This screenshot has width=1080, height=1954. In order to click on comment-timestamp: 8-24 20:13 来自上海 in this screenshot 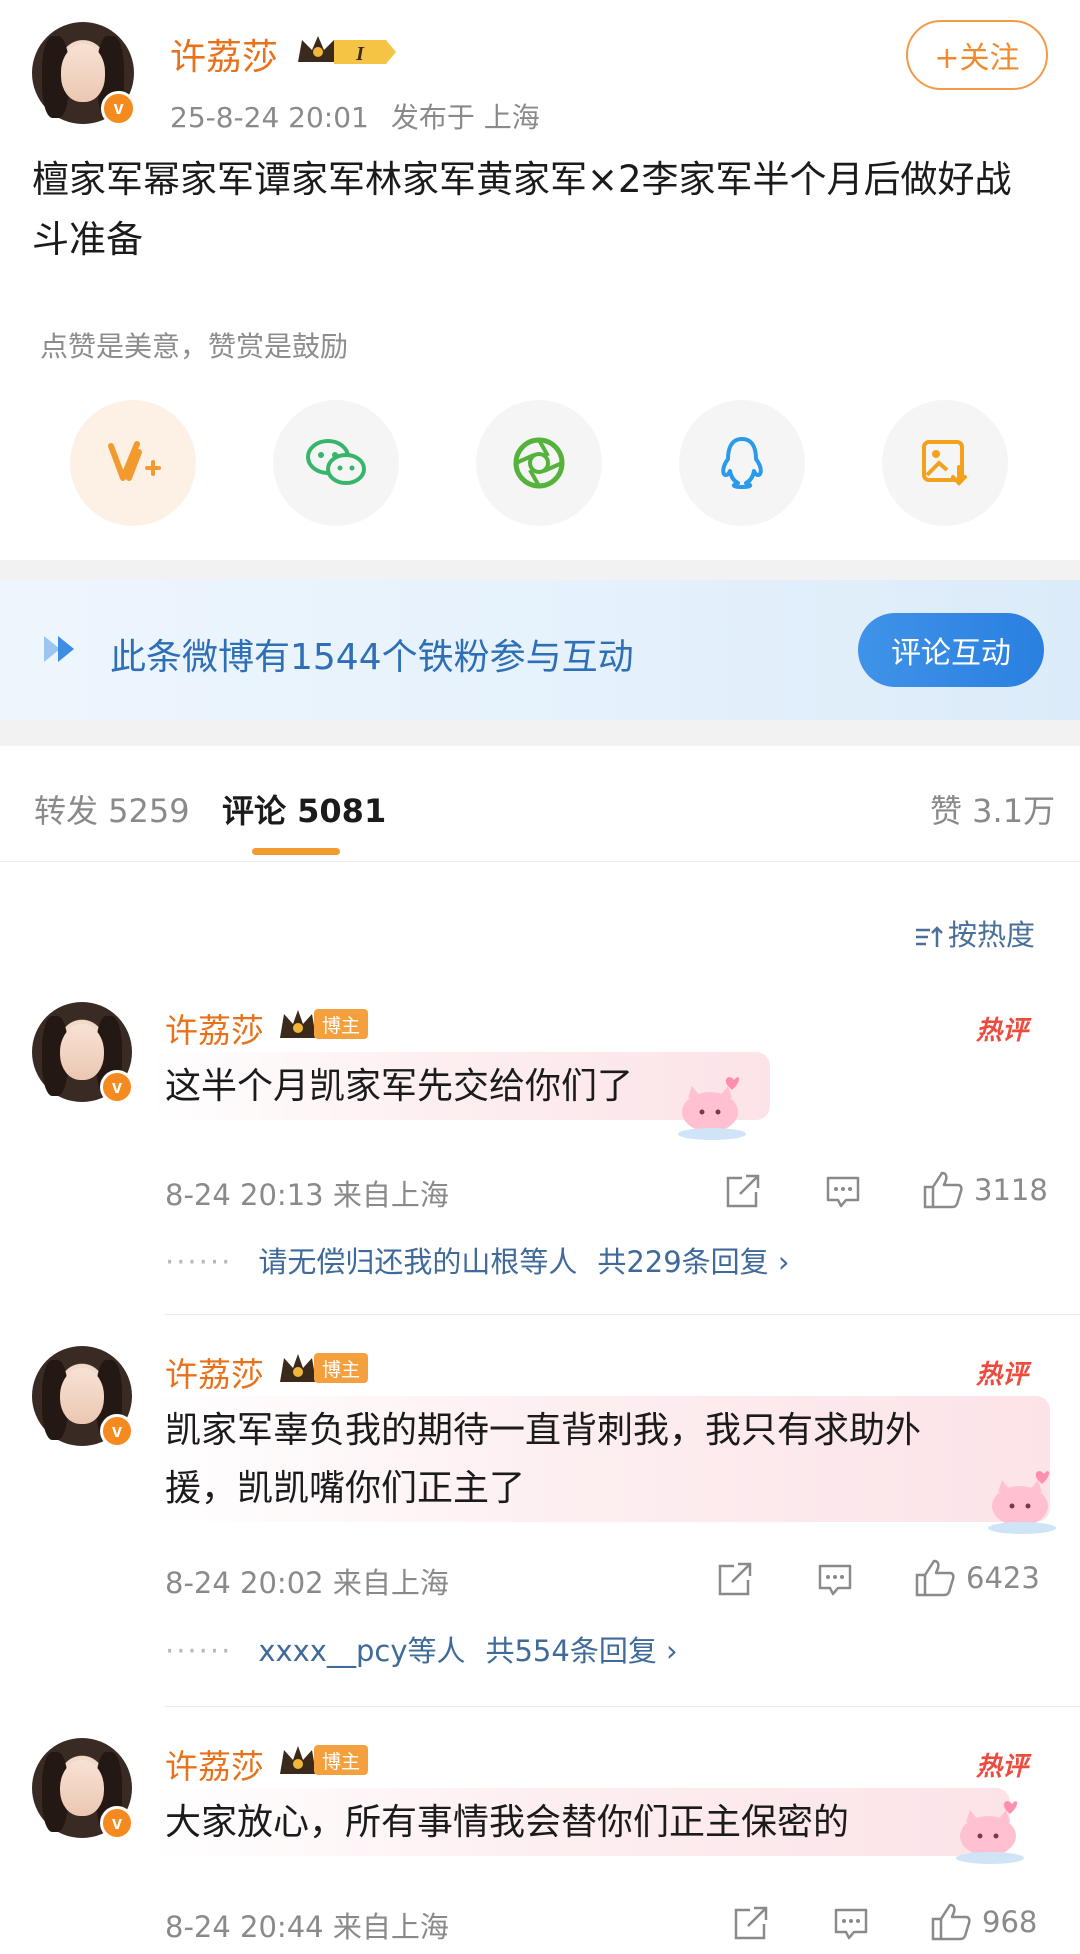, I will do `click(307, 1195)`.